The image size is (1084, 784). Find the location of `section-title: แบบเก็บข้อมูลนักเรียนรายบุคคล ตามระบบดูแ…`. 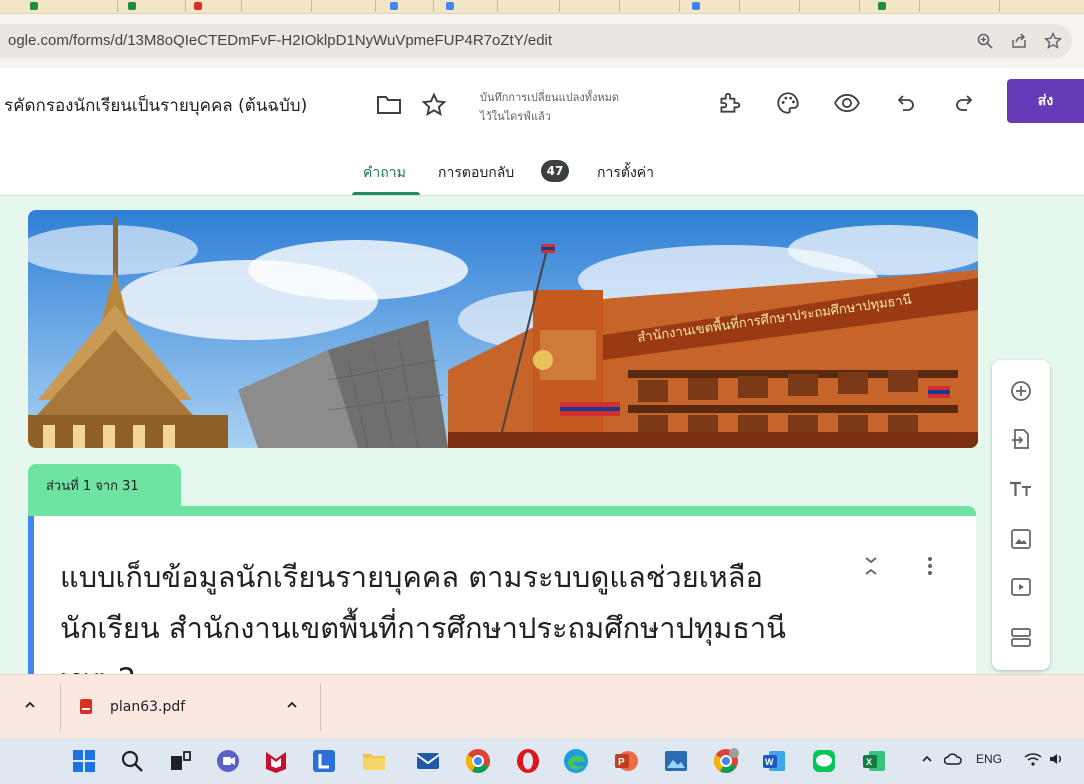

section-title: แบบเก็บข้อมูลนักเรียนรายบุคคล ตามระบบดูแ… is located at coordinates (445, 613).